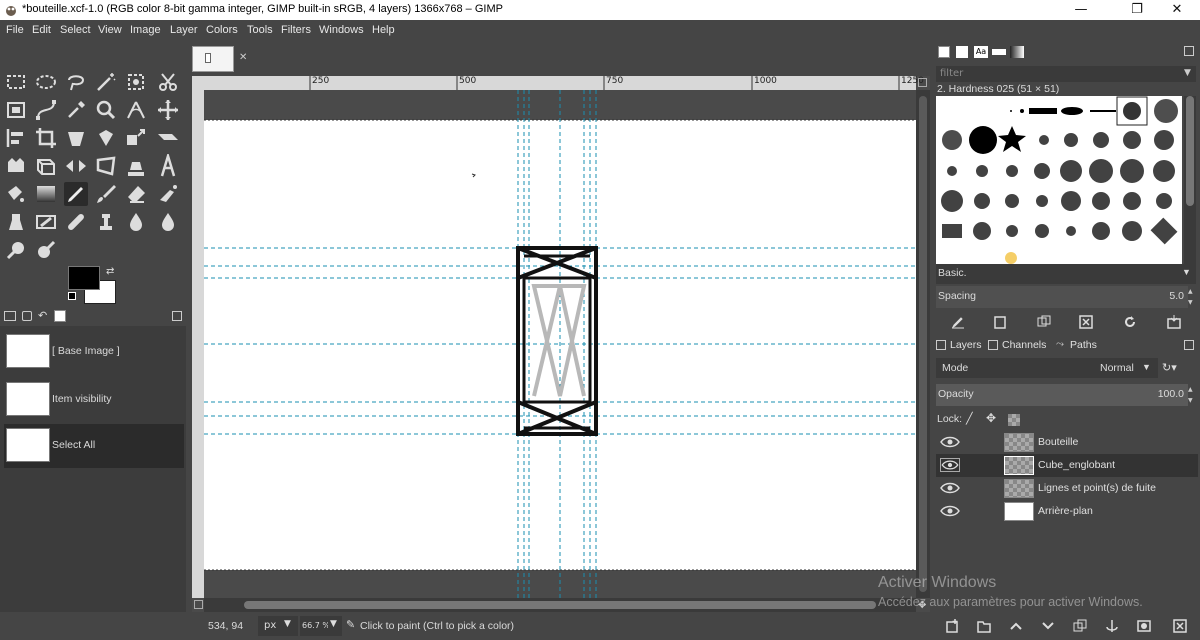 The image size is (1200, 640). Describe the element at coordinates (168, 82) in the screenshot. I see `scissors-select-icon` at that location.